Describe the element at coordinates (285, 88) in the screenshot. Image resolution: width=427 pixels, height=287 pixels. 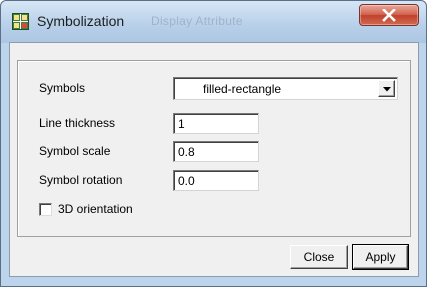
I see `symbols-dropdown: filled-rectangle` at that location.